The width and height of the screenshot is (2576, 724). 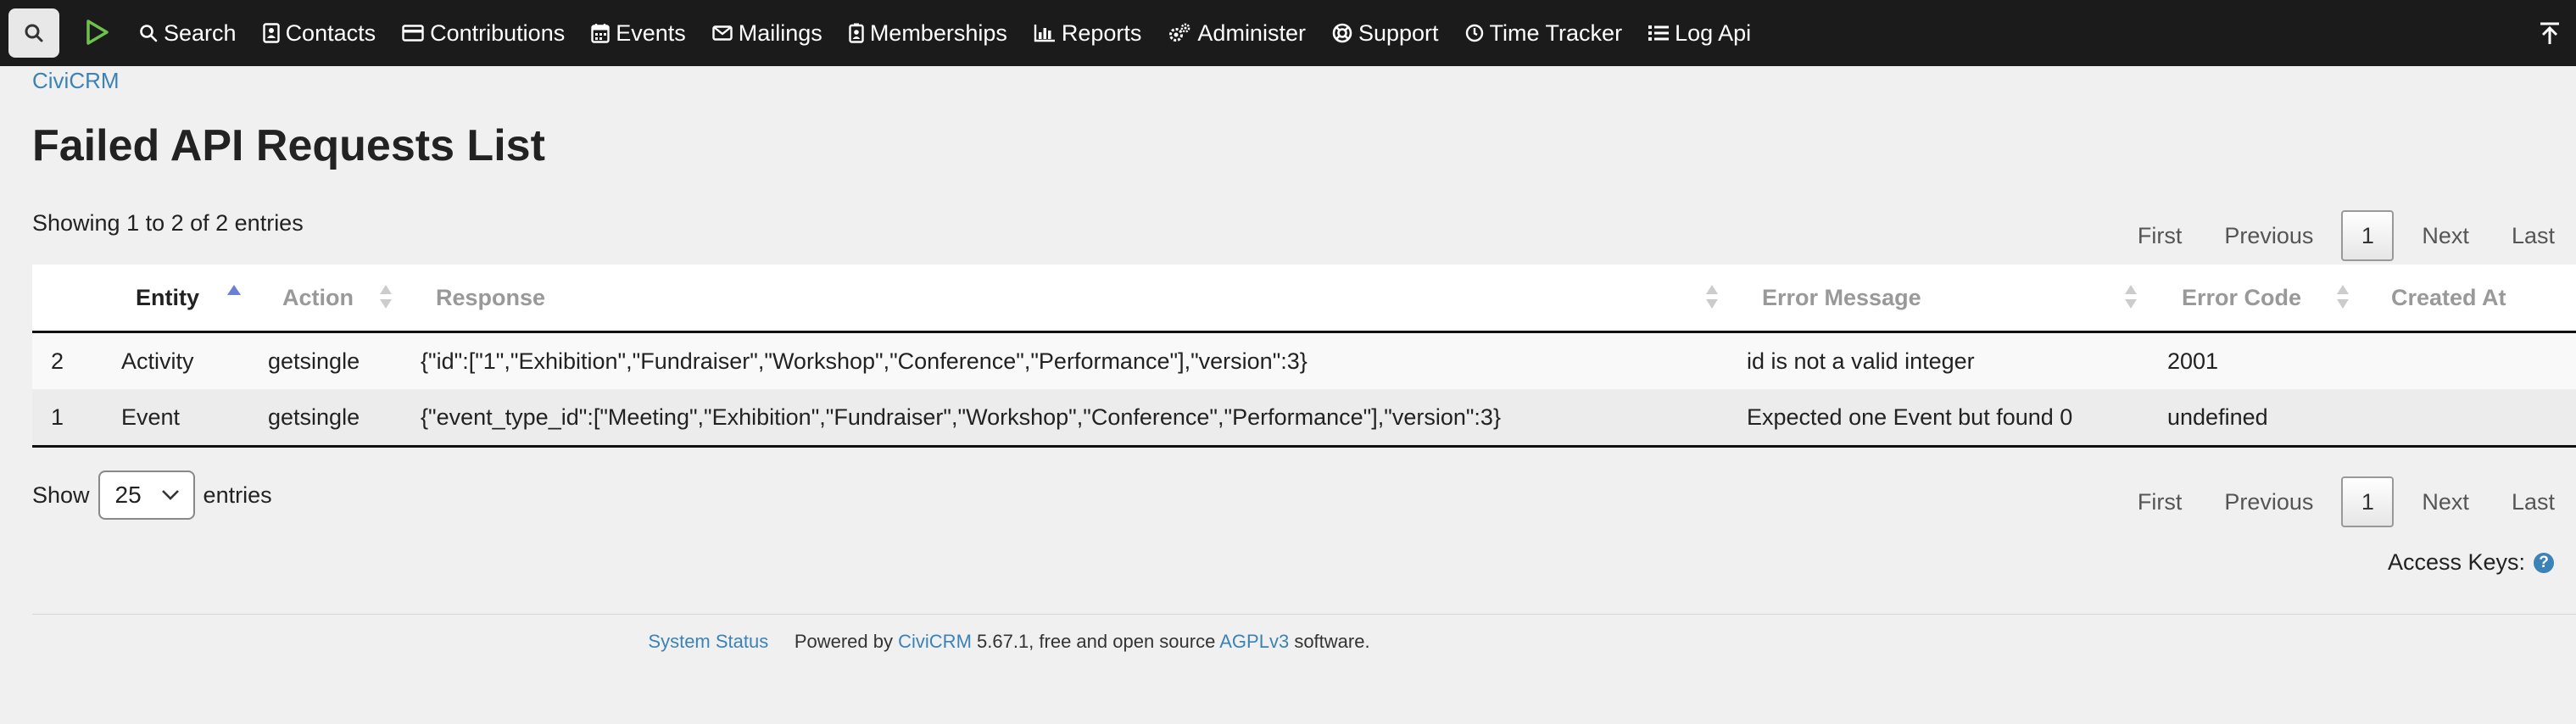 What do you see at coordinates (1179, 32) in the screenshot?
I see `cogs-icon` at bounding box center [1179, 32].